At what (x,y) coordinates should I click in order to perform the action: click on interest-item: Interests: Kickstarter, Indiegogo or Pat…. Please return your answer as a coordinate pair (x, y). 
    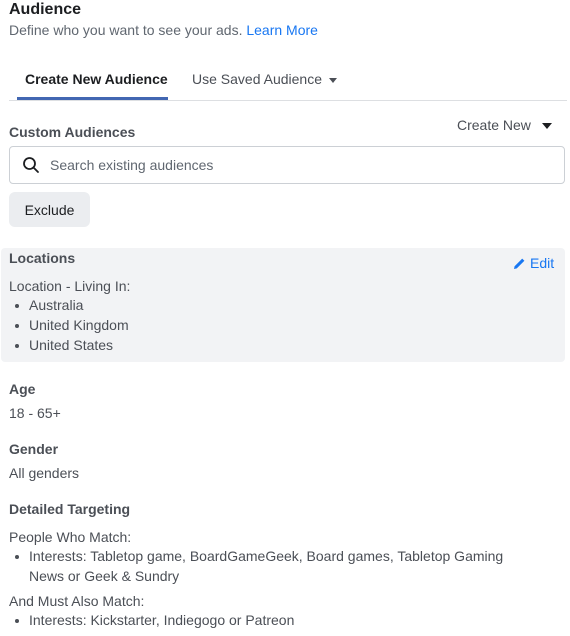
    Looking at the image, I should click on (151, 620).